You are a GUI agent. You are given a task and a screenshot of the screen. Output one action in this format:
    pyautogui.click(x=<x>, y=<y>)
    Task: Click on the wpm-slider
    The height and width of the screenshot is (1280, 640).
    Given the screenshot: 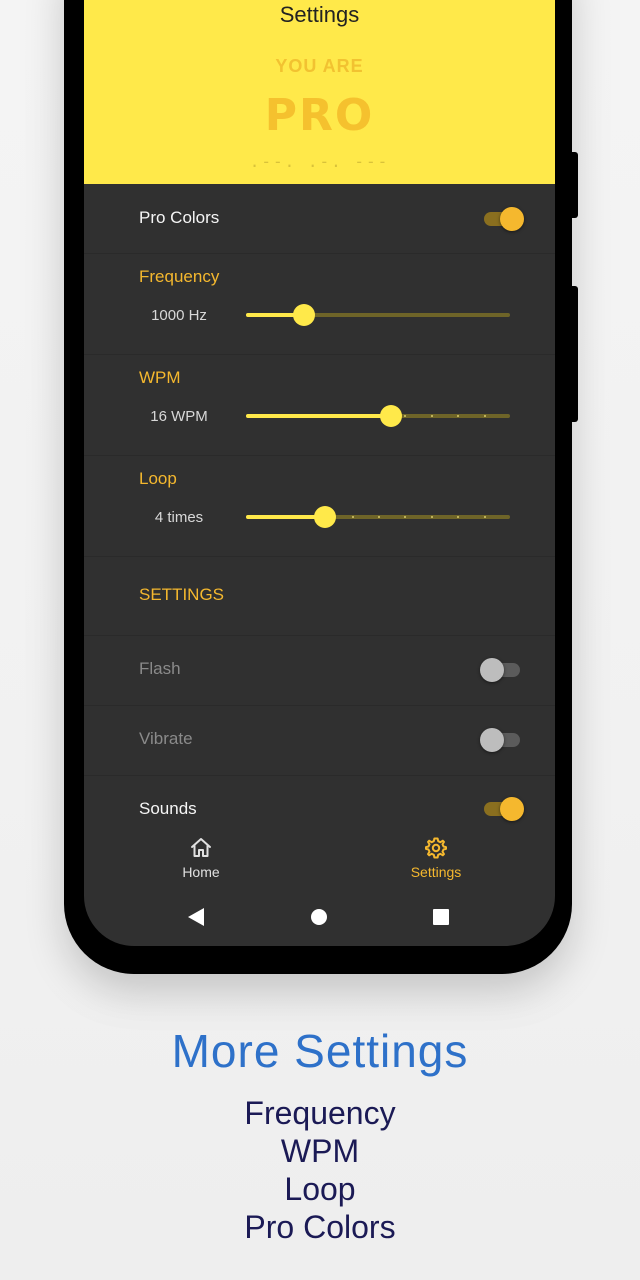 What is the action you would take?
    pyautogui.click(x=378, y=416)
    